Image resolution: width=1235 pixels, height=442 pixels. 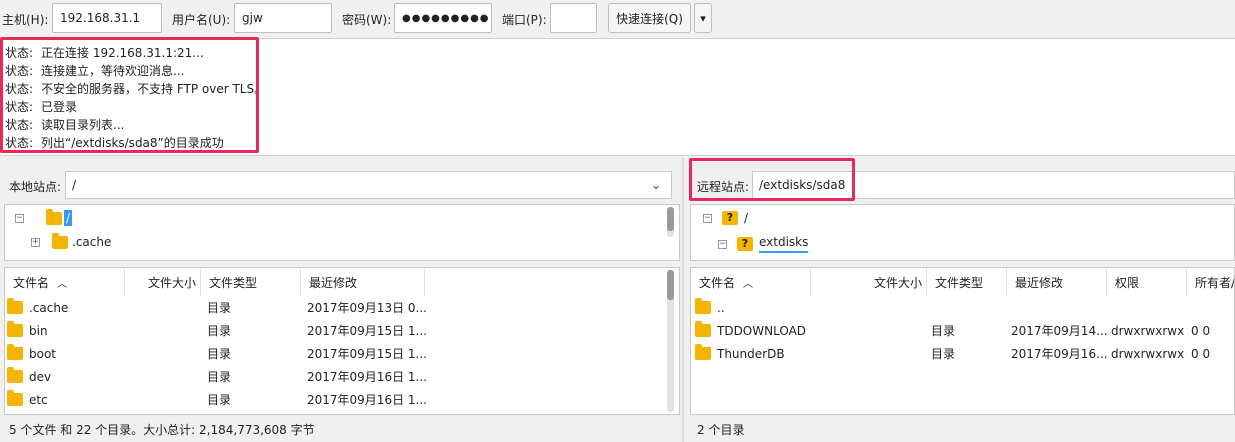 I want to click on remote-site-label: 远程站点:, so click(x=723, y=187).